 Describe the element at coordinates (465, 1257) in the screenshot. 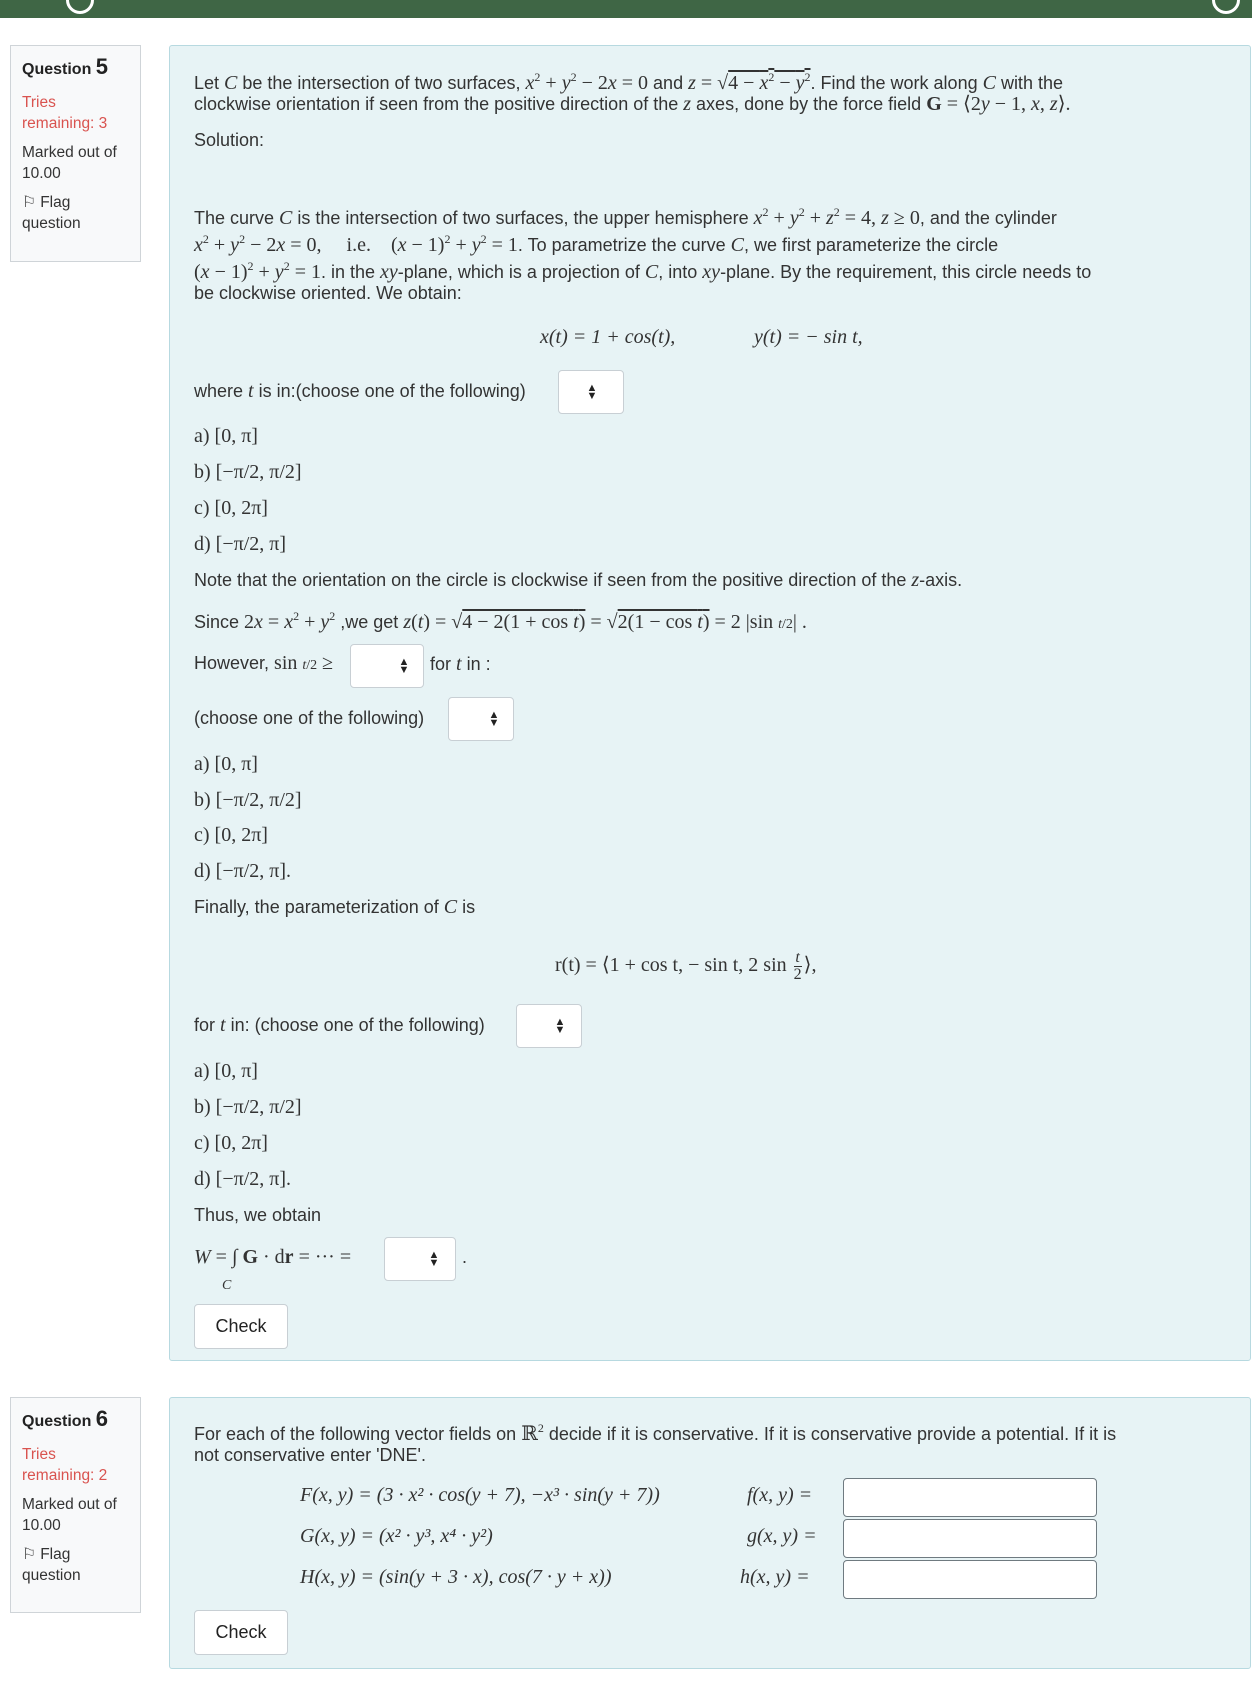

I see `trailing-period: .` at that location.